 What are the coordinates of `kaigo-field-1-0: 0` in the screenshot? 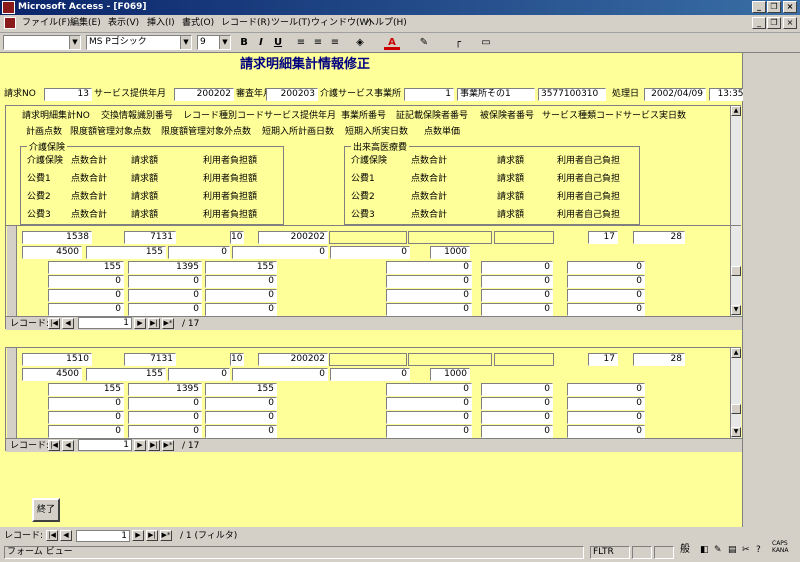 It's located at (86, 281).